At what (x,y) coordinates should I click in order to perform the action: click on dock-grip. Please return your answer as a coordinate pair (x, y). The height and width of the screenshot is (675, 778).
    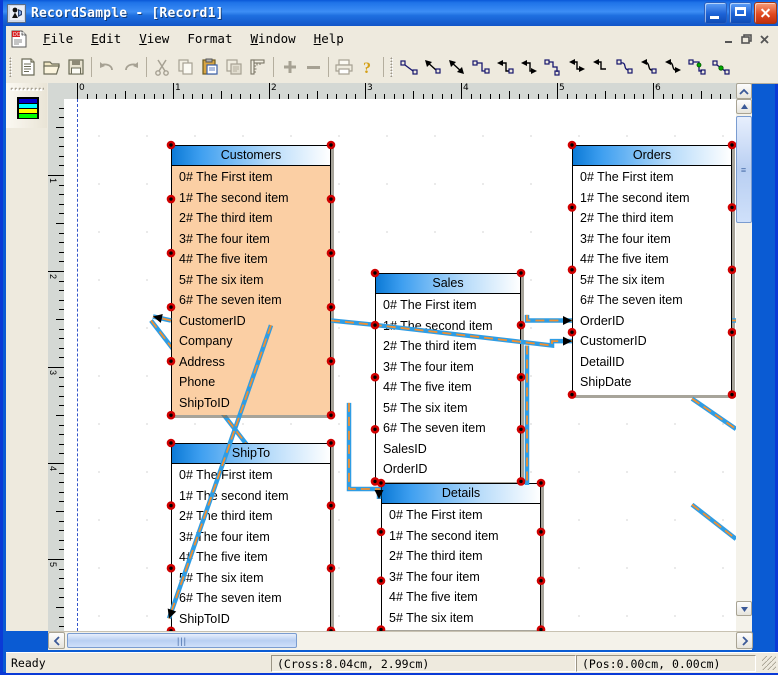
    Looking at the image, I should click on (27, 89).